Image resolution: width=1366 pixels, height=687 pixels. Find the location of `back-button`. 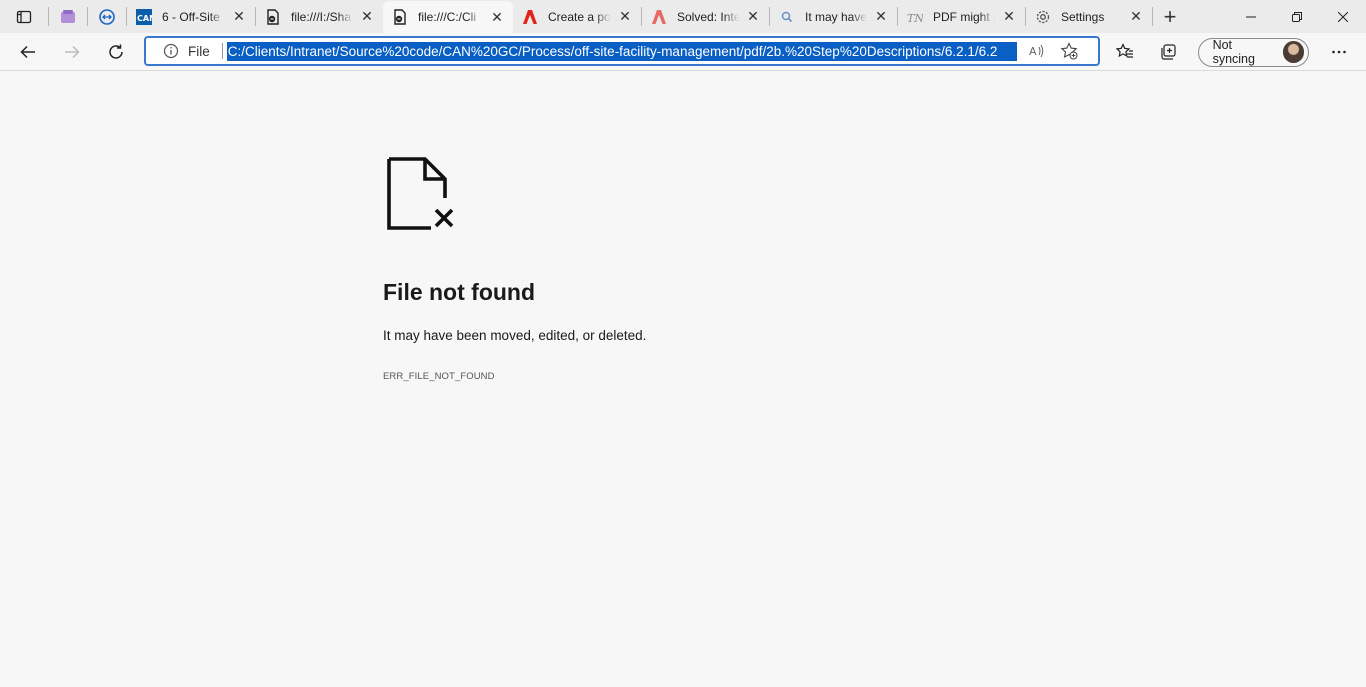

back-button is located at coordinates (28, 52).